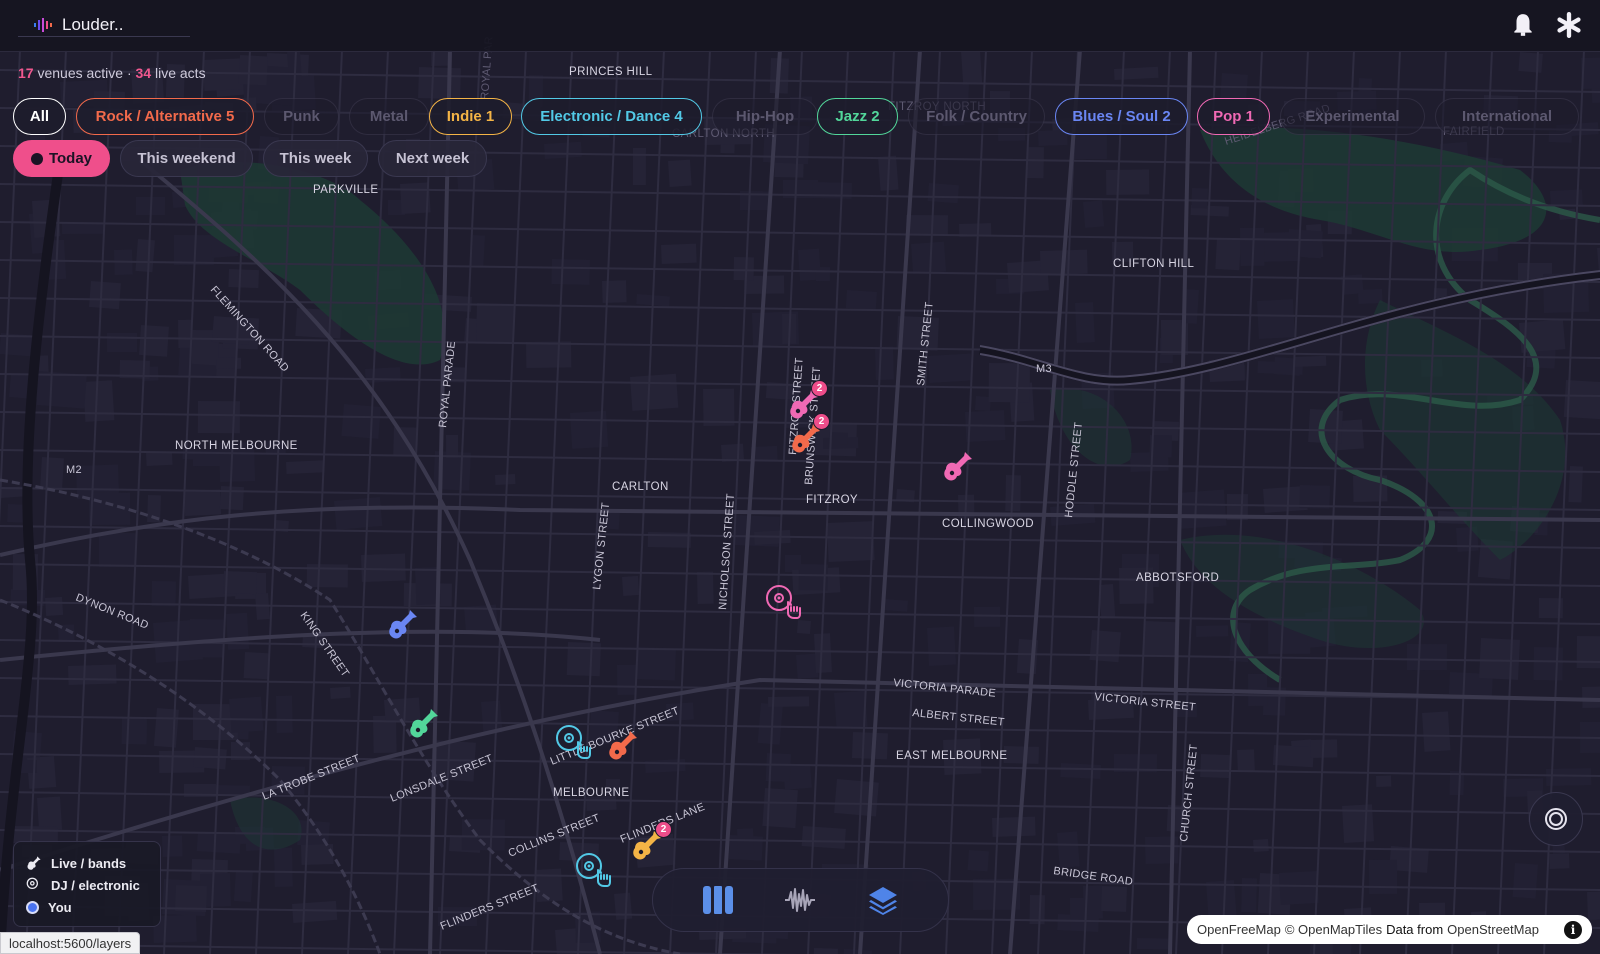 The width and height of the screenshot is (1600, 954). I want to click on venue-marker-dj-pop, so click(783, 604).